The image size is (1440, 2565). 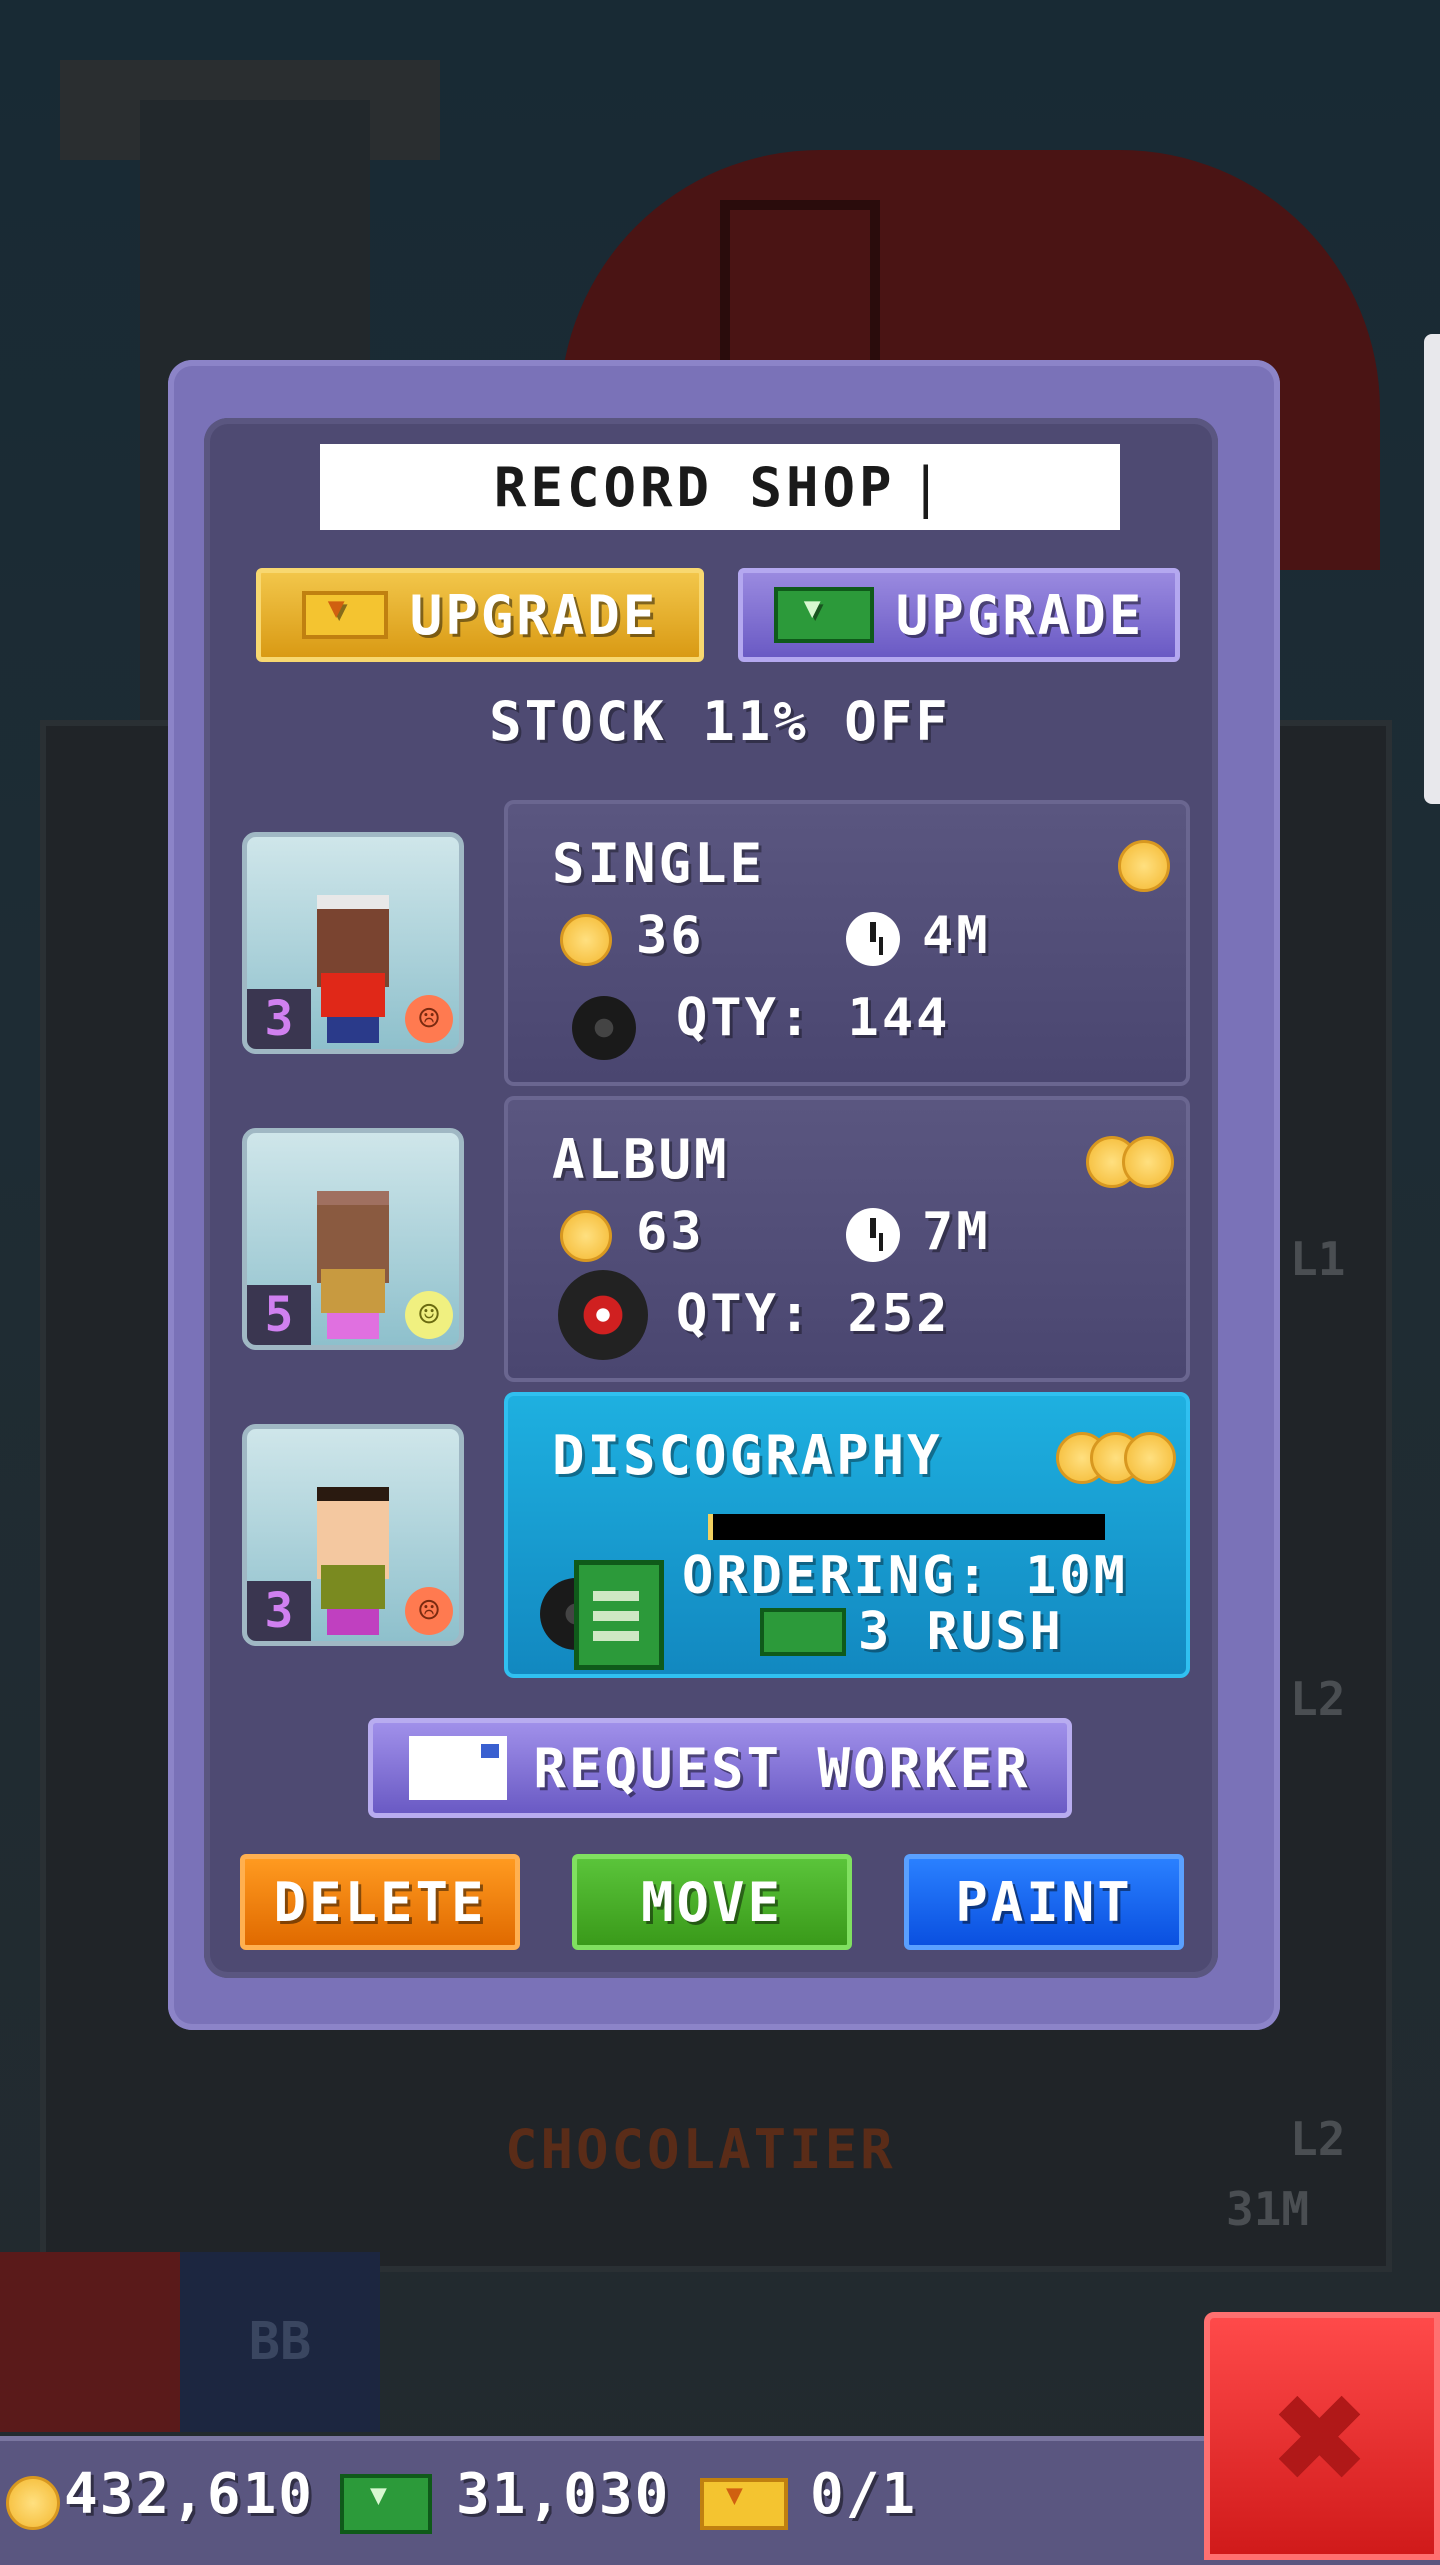 I want to click on envelope-icon, so click(x=458, y=1768).